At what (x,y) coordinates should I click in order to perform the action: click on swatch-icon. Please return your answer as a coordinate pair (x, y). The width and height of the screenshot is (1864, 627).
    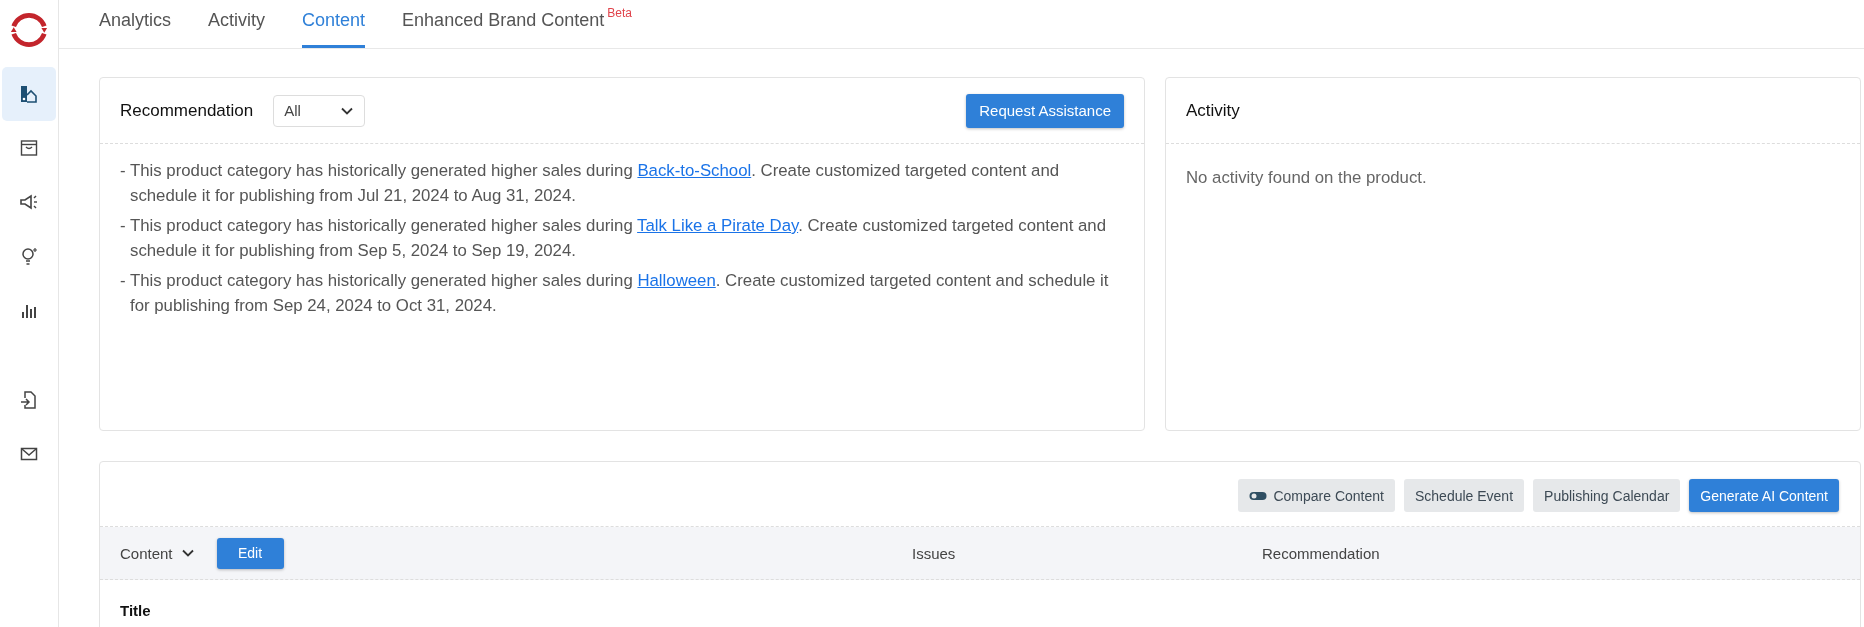
    Looking at the image, I should click on (29, 94).